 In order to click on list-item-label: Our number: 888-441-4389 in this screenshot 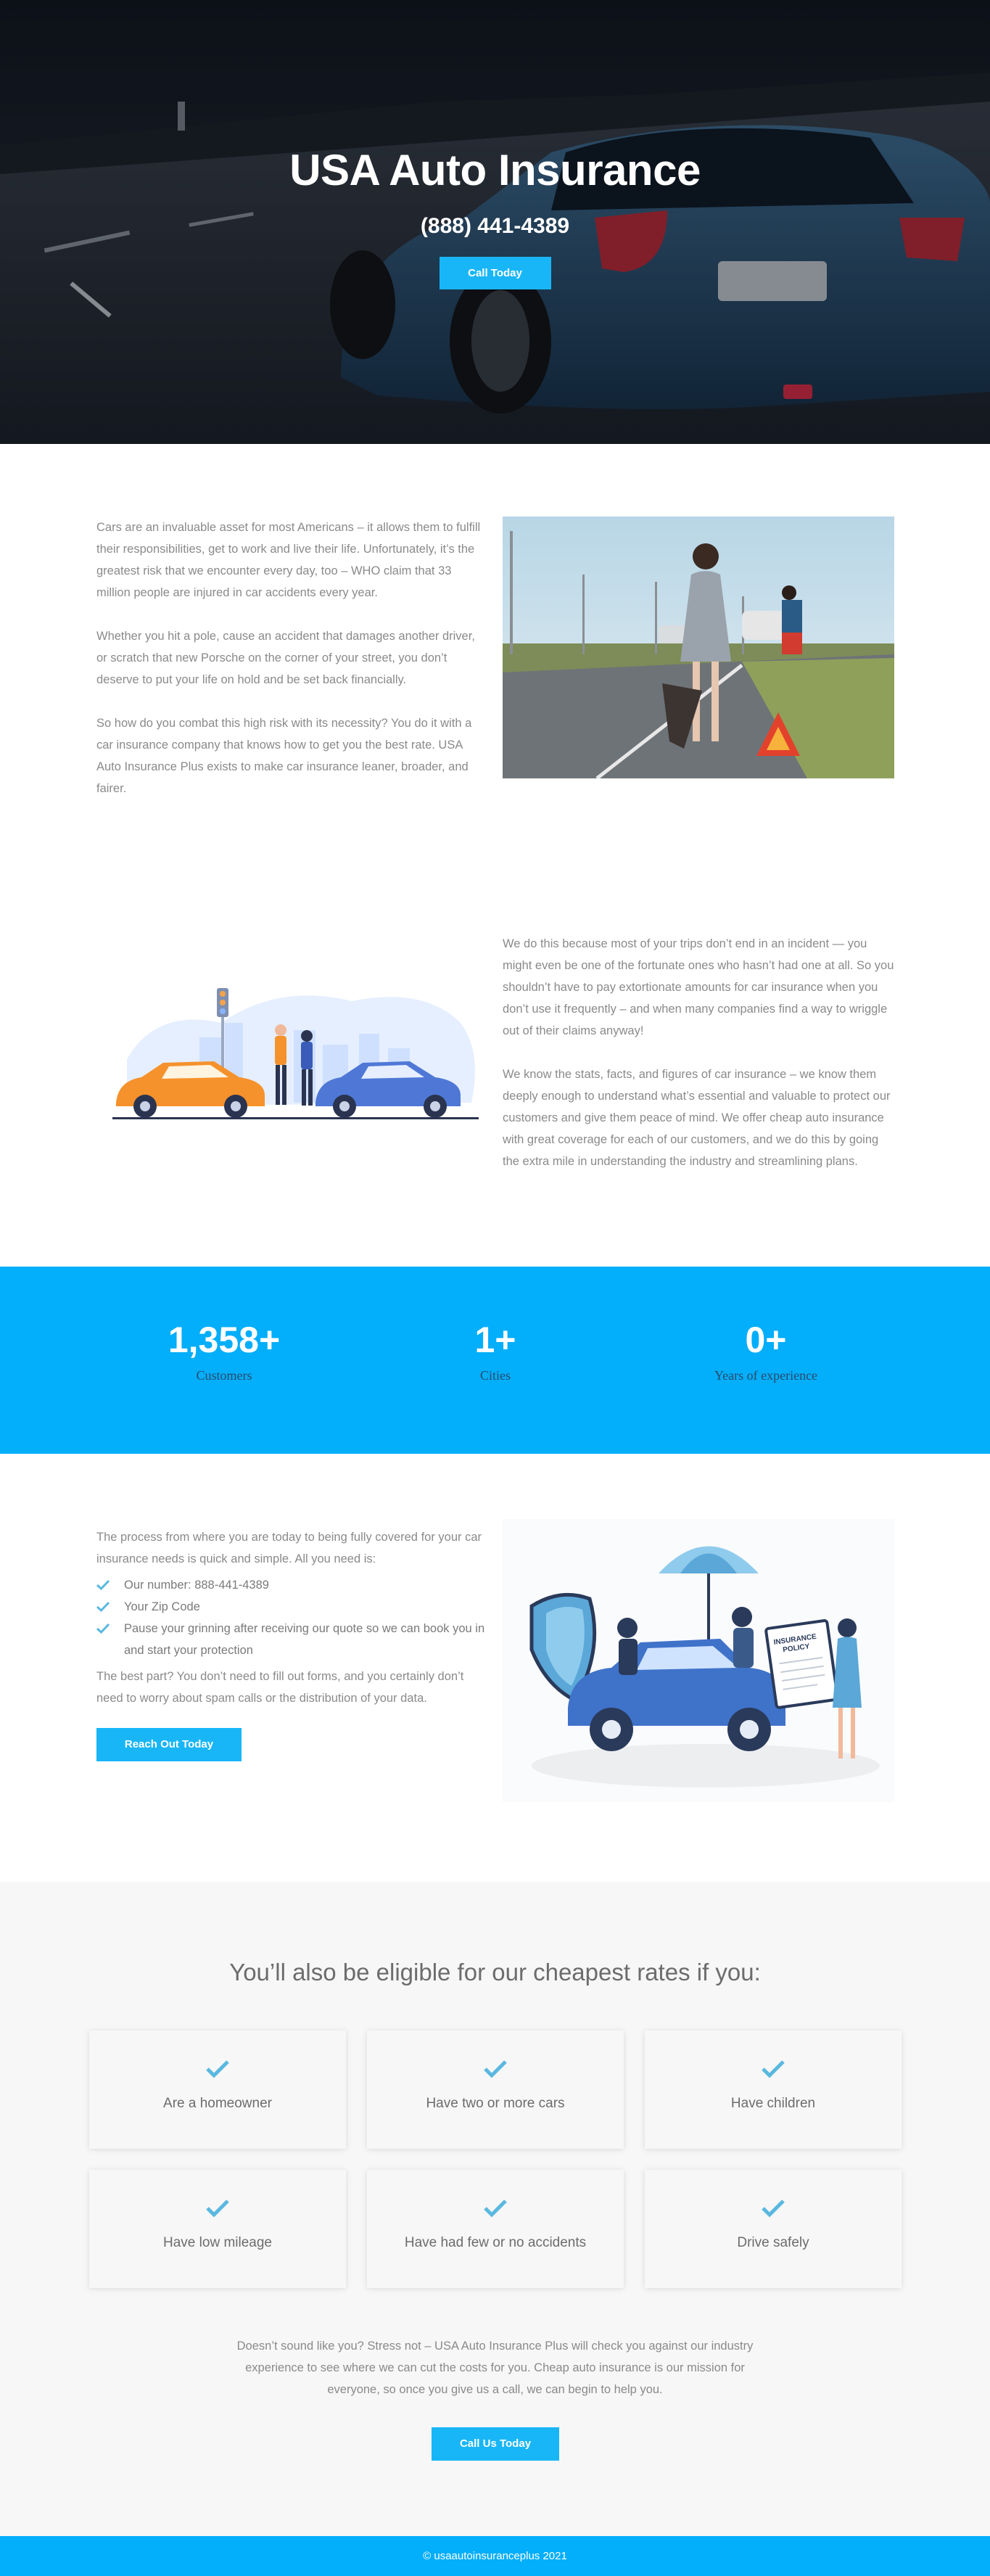, I will do `click(196, 1585)`.